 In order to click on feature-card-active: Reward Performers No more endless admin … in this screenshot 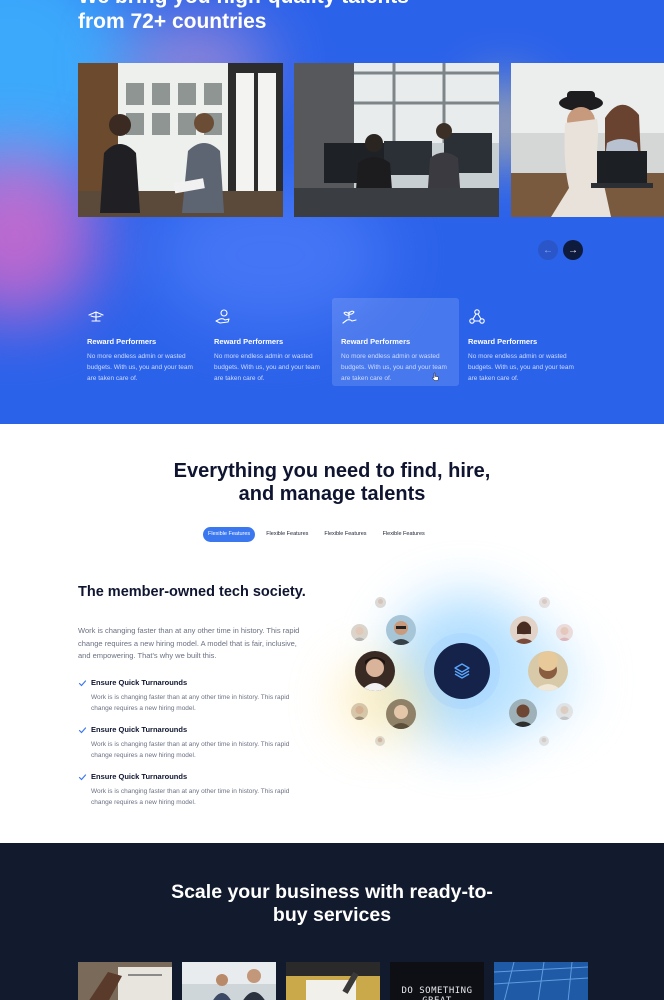, I will do `click(395, 342)`.